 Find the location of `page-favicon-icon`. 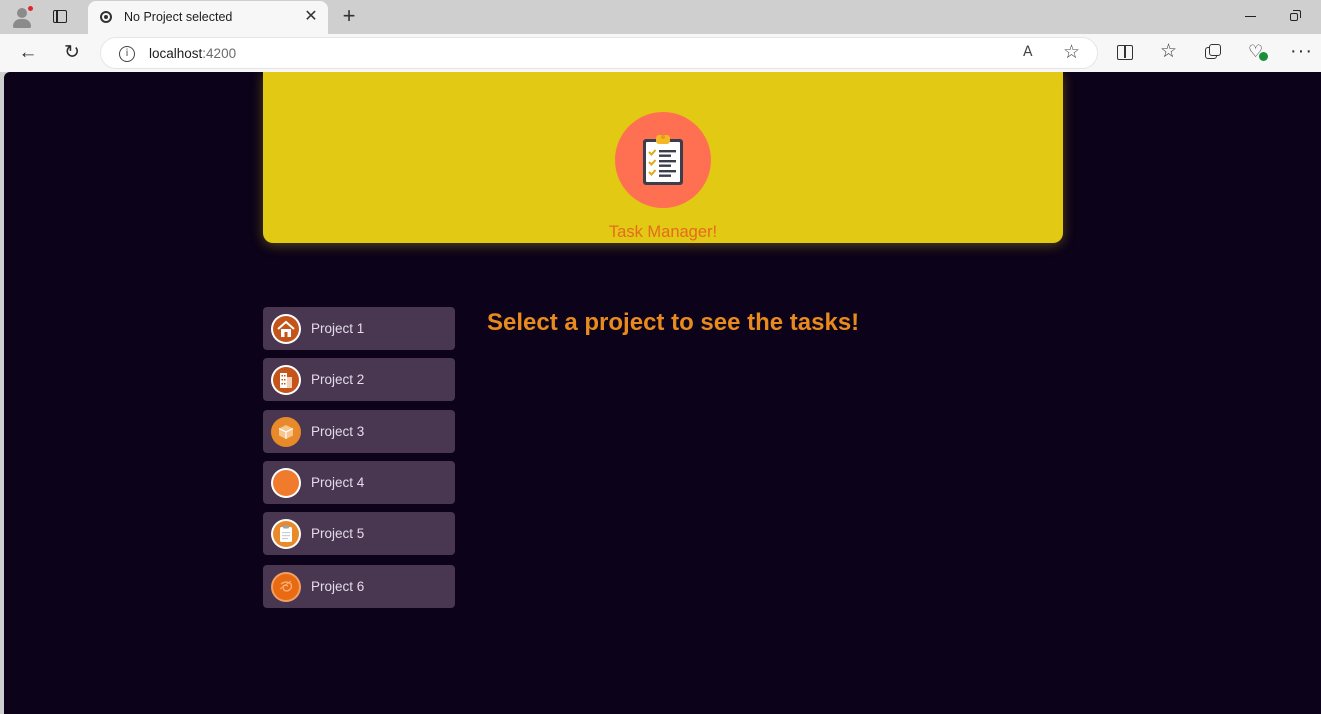

page-favicon-icon is located at coordinates (106, 17).